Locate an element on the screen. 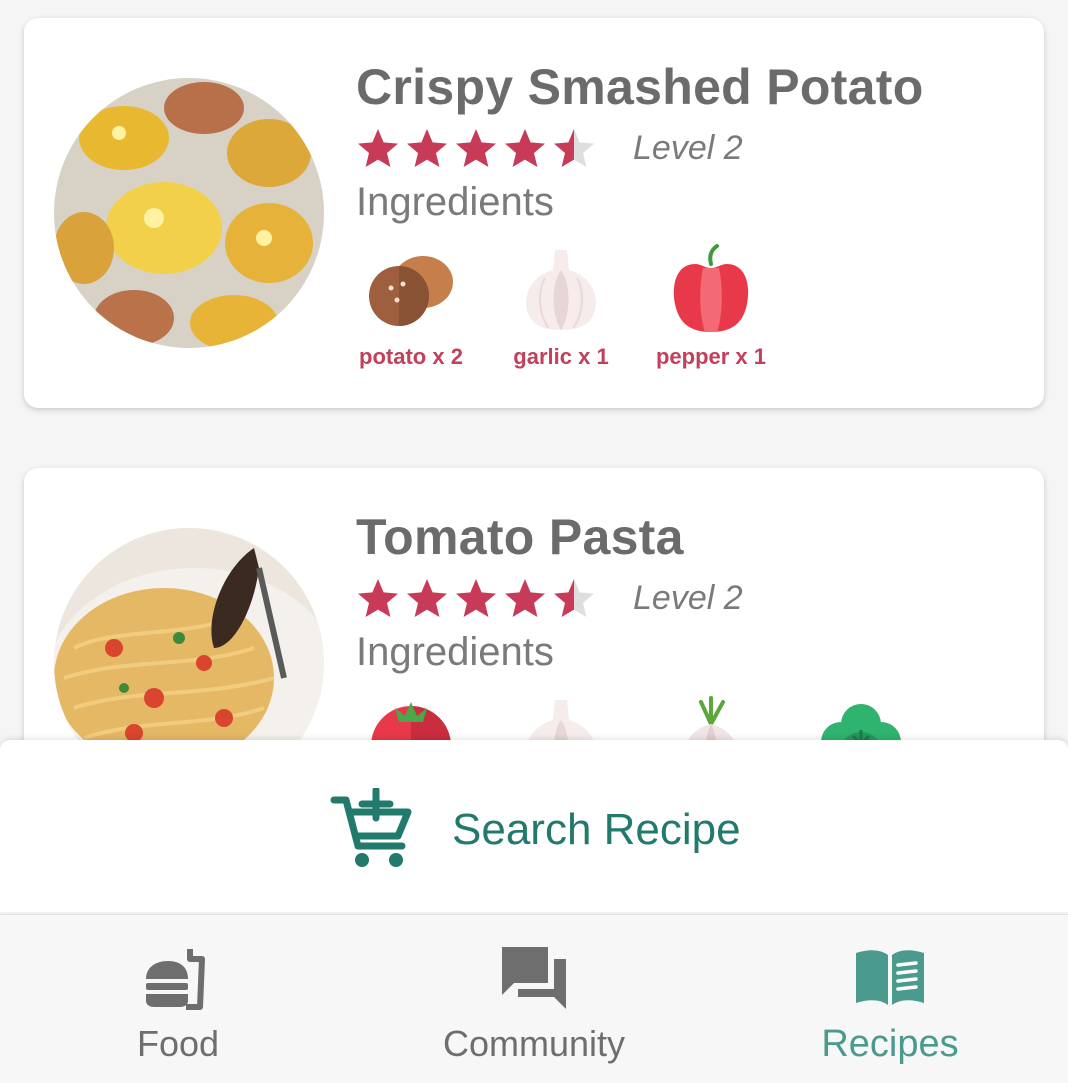  ingredient-label: pepper x 1 is located at coordinates (711, 356).